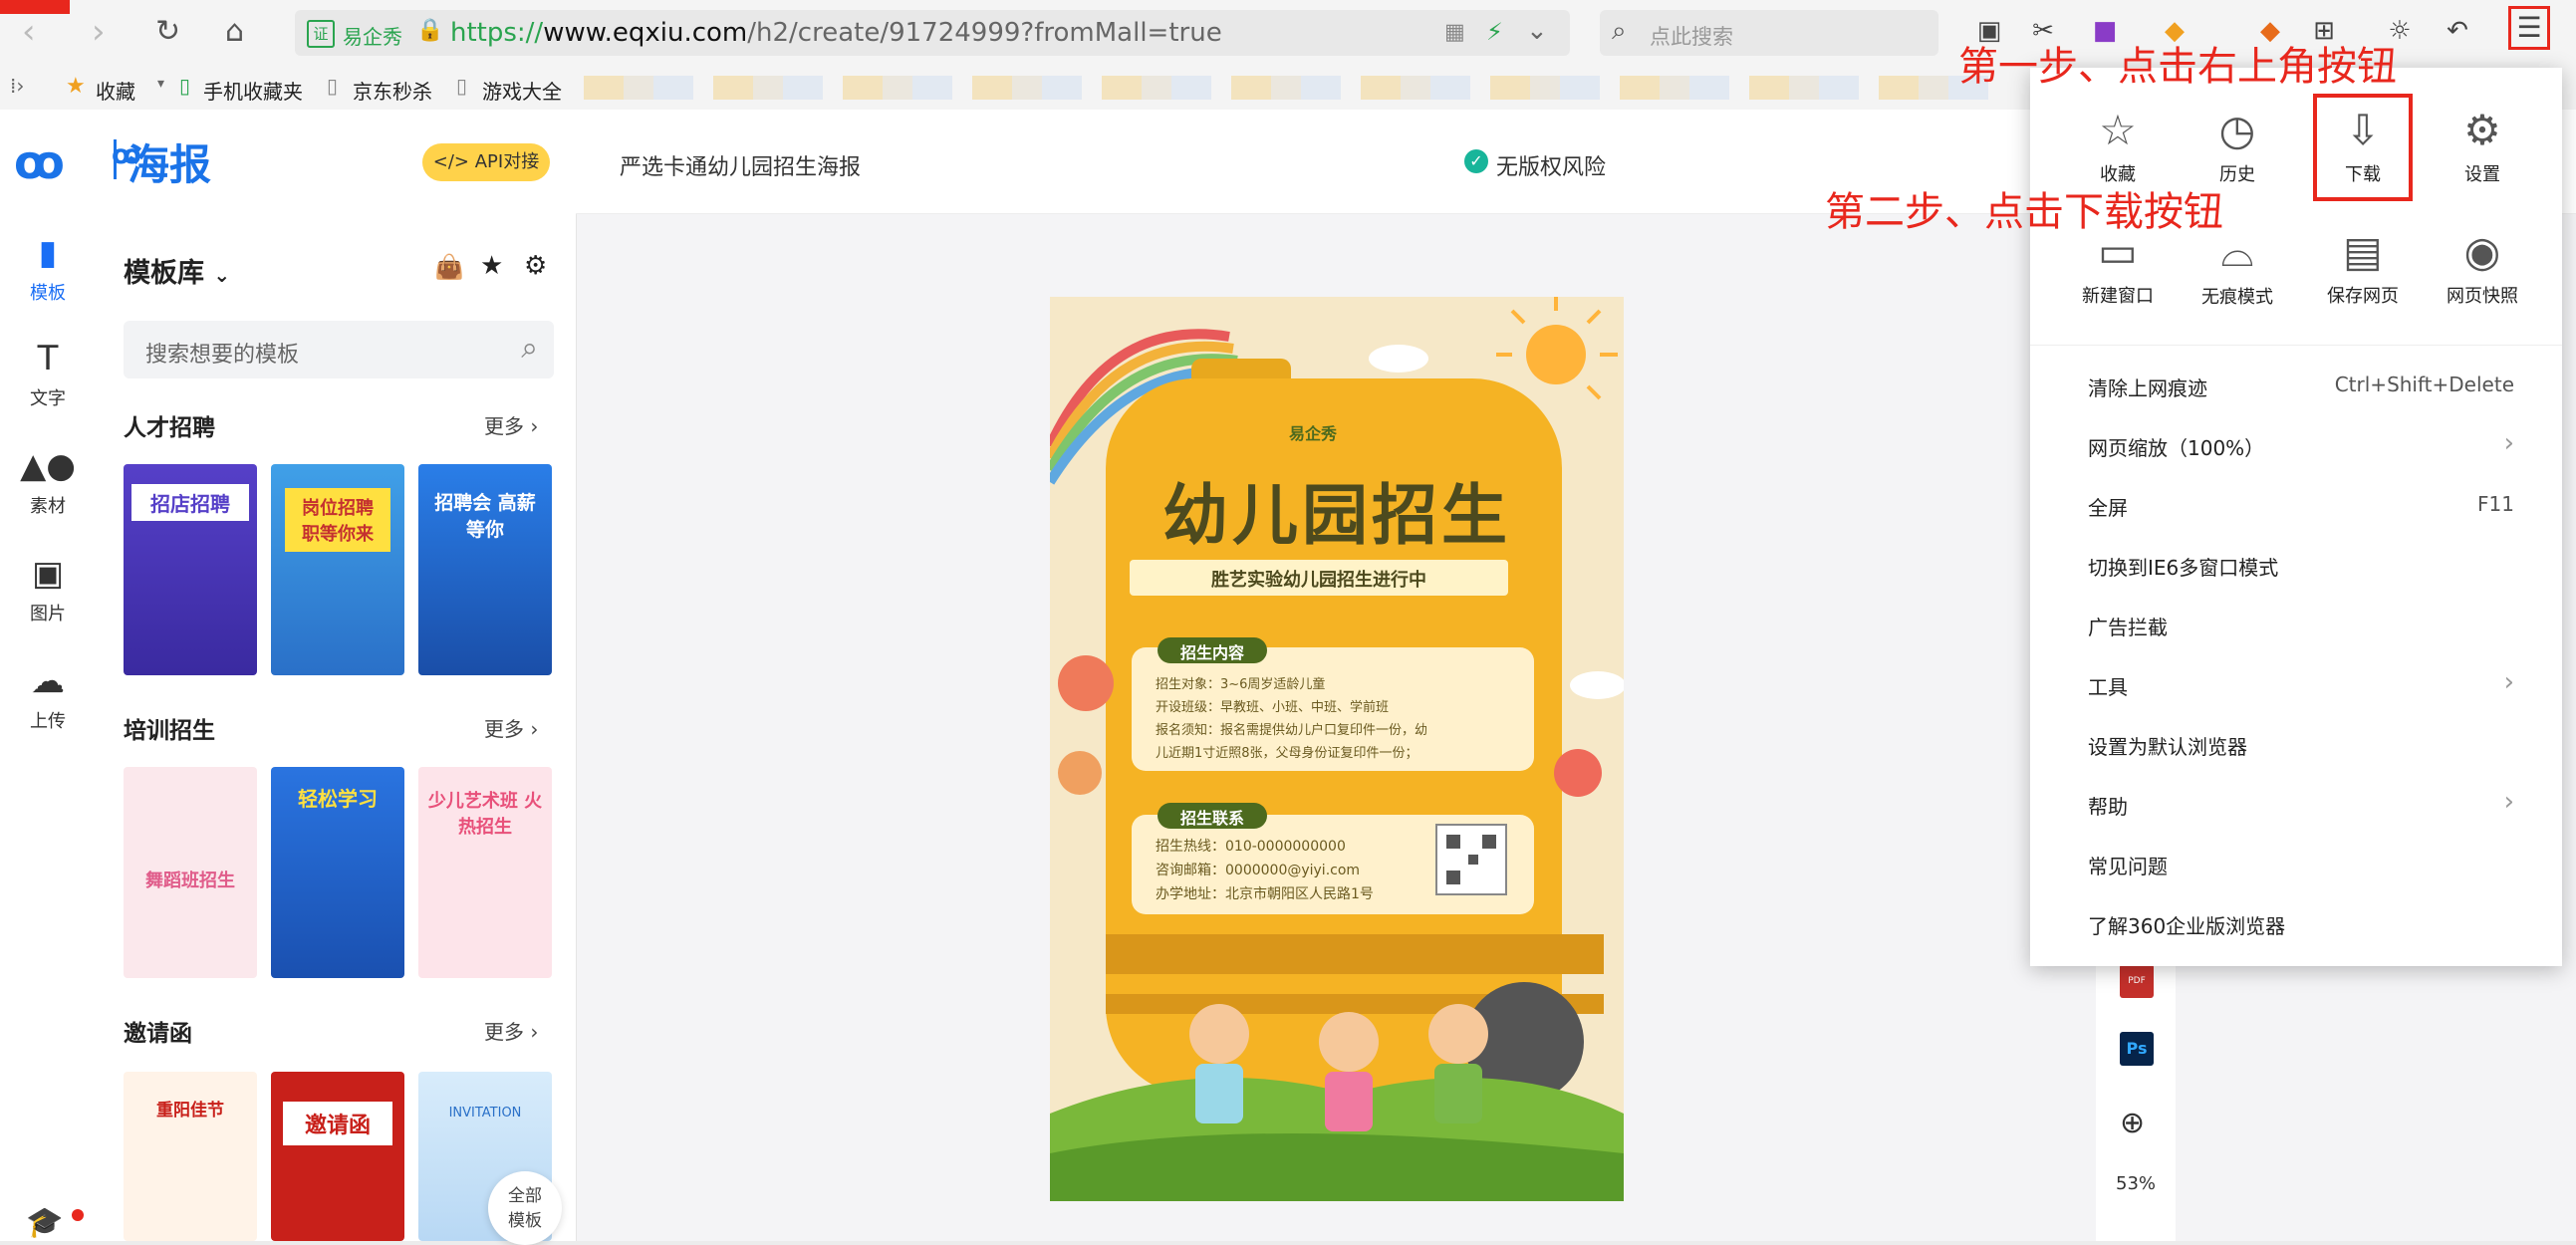  I want to click on nav-text: T 文字, so click(48, 374).